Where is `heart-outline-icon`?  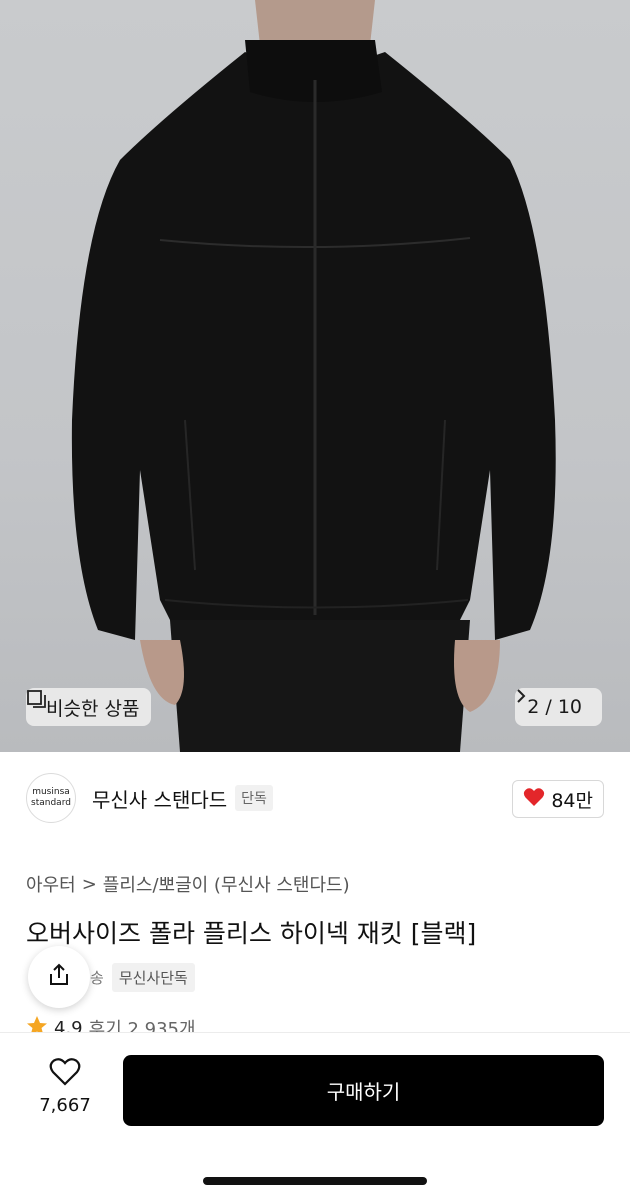 heart-outline-icon is located at coordinates (65, 1074).